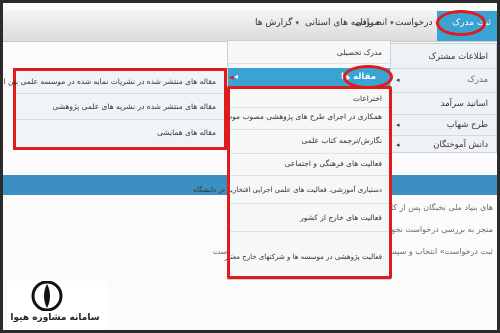 This screenshot has height=333, width=500. What do you see at coordinates (186, 132) in the screenshot?
I see `menu3-item-conference: مقاله های همایشی` at bounding box center [186, 132].